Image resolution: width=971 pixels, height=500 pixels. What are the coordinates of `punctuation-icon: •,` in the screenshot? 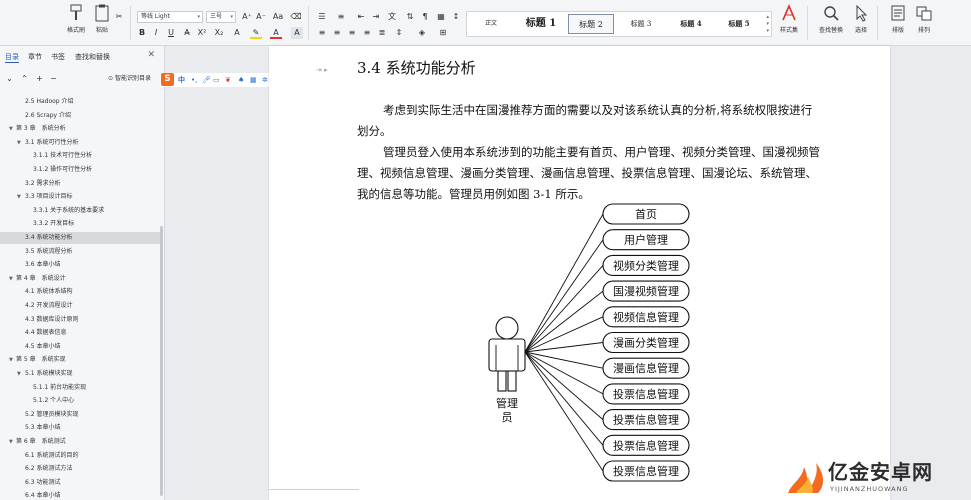 It's located at (194, 80).